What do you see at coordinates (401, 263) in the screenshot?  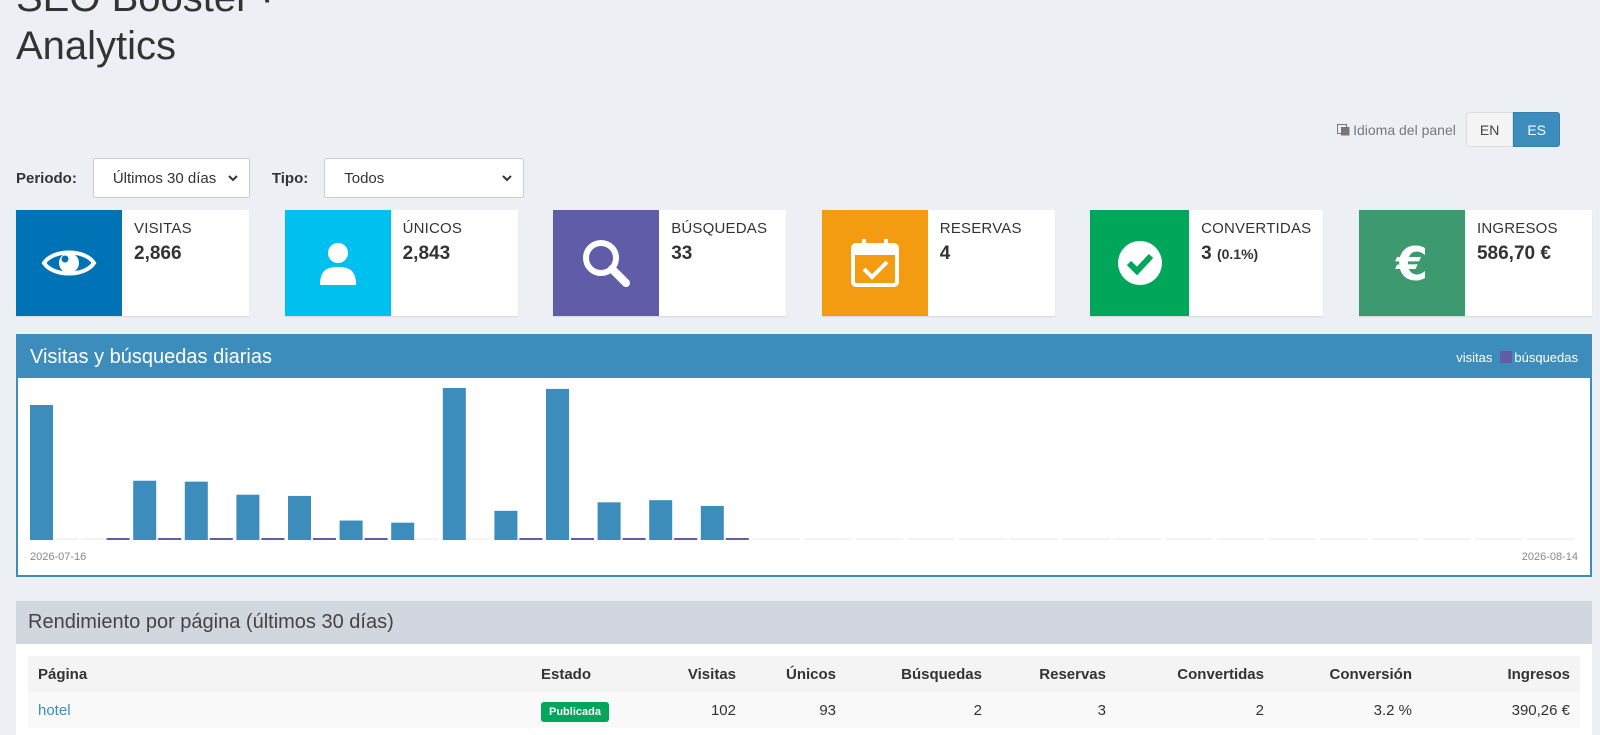 I see `kpi-unicos: ÚNICOS 2,843` at bounding box center [401, 263].